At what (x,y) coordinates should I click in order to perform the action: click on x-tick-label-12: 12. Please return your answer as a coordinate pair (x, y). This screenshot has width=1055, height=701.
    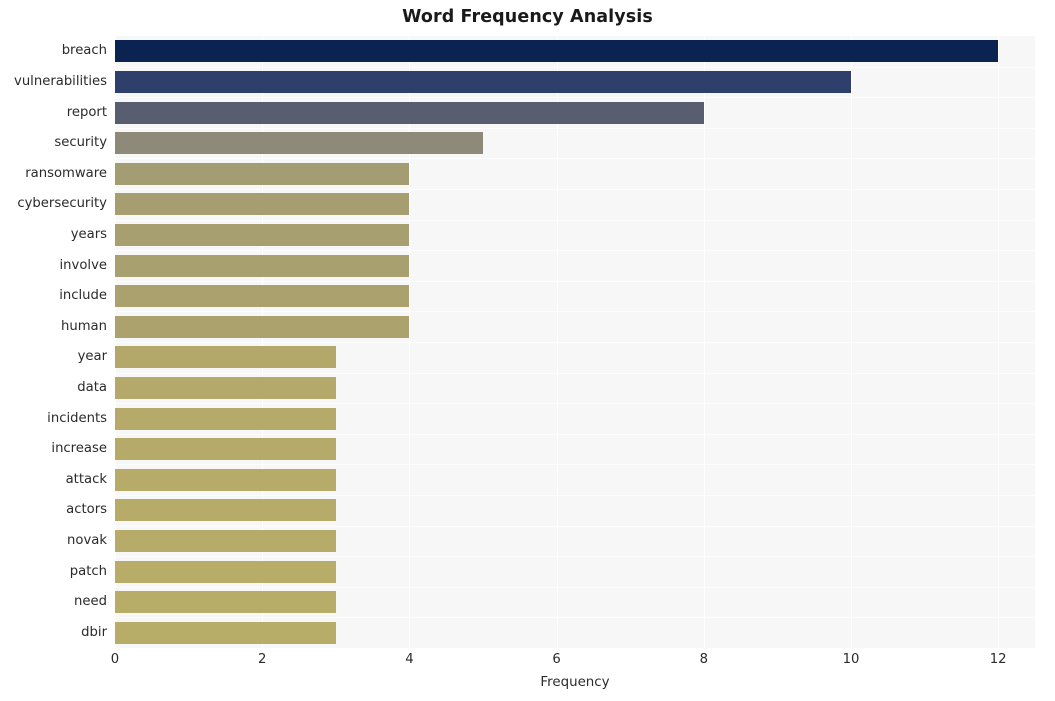
    Looking at the image, I should click on (998, 659).